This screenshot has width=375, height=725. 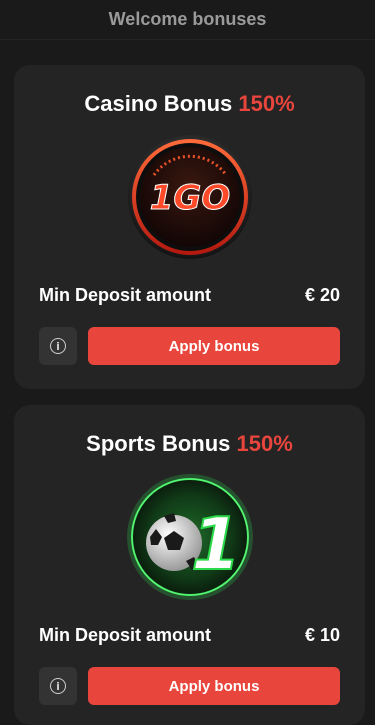 What do you see at coordinates (215, 544) in the screenshot?
I see `sports-badge-text: 1` at bounding box center [215, 544].